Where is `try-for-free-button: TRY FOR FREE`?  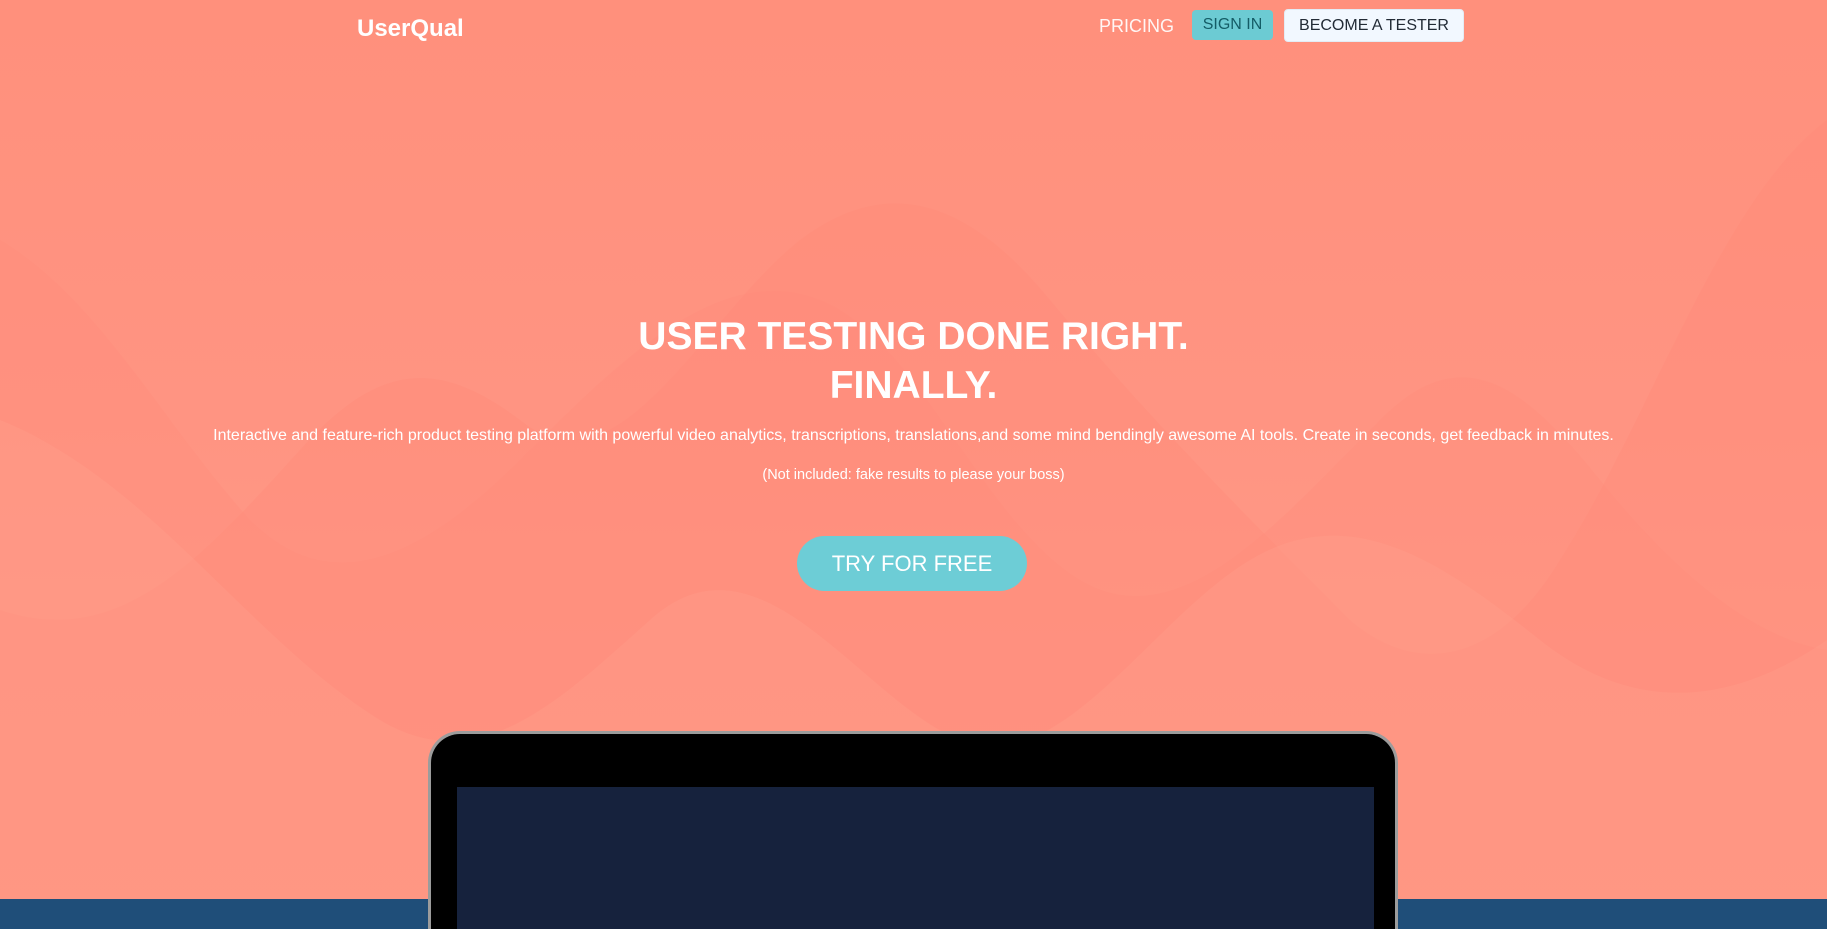 try-for-free-button: TRY FOR FREE is located at coordinates (912, 563).